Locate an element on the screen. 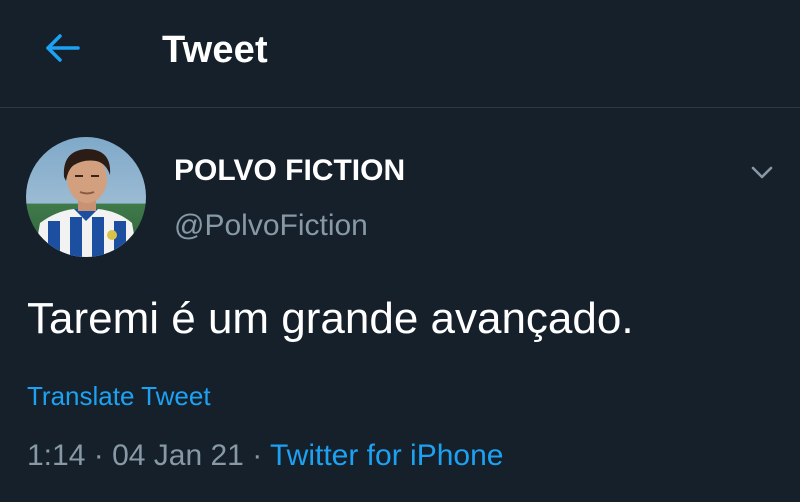 Image resolution: width=800 pixels, height=502 pixels. tweet-source-link: Twitter for iPhone is located at coordinates (386, 455).